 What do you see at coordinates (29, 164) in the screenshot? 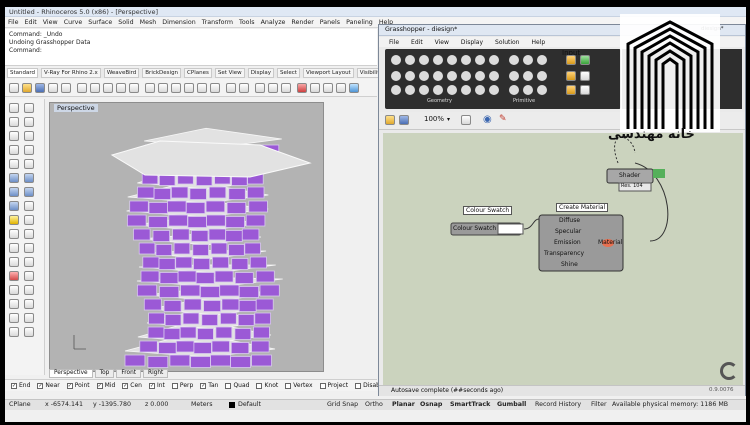
I see `fillet-icon` at bounding box center [29, 164].